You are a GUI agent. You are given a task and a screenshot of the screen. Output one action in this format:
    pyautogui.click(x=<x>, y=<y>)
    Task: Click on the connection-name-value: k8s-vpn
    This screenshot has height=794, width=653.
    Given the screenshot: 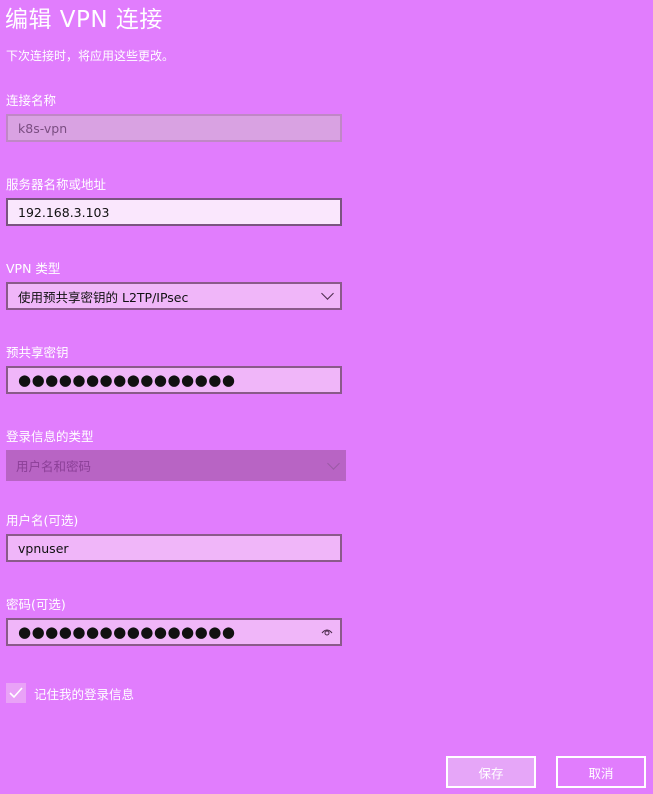 What is the action you would take?
    pyautogui.click(x=43, y=128)
    